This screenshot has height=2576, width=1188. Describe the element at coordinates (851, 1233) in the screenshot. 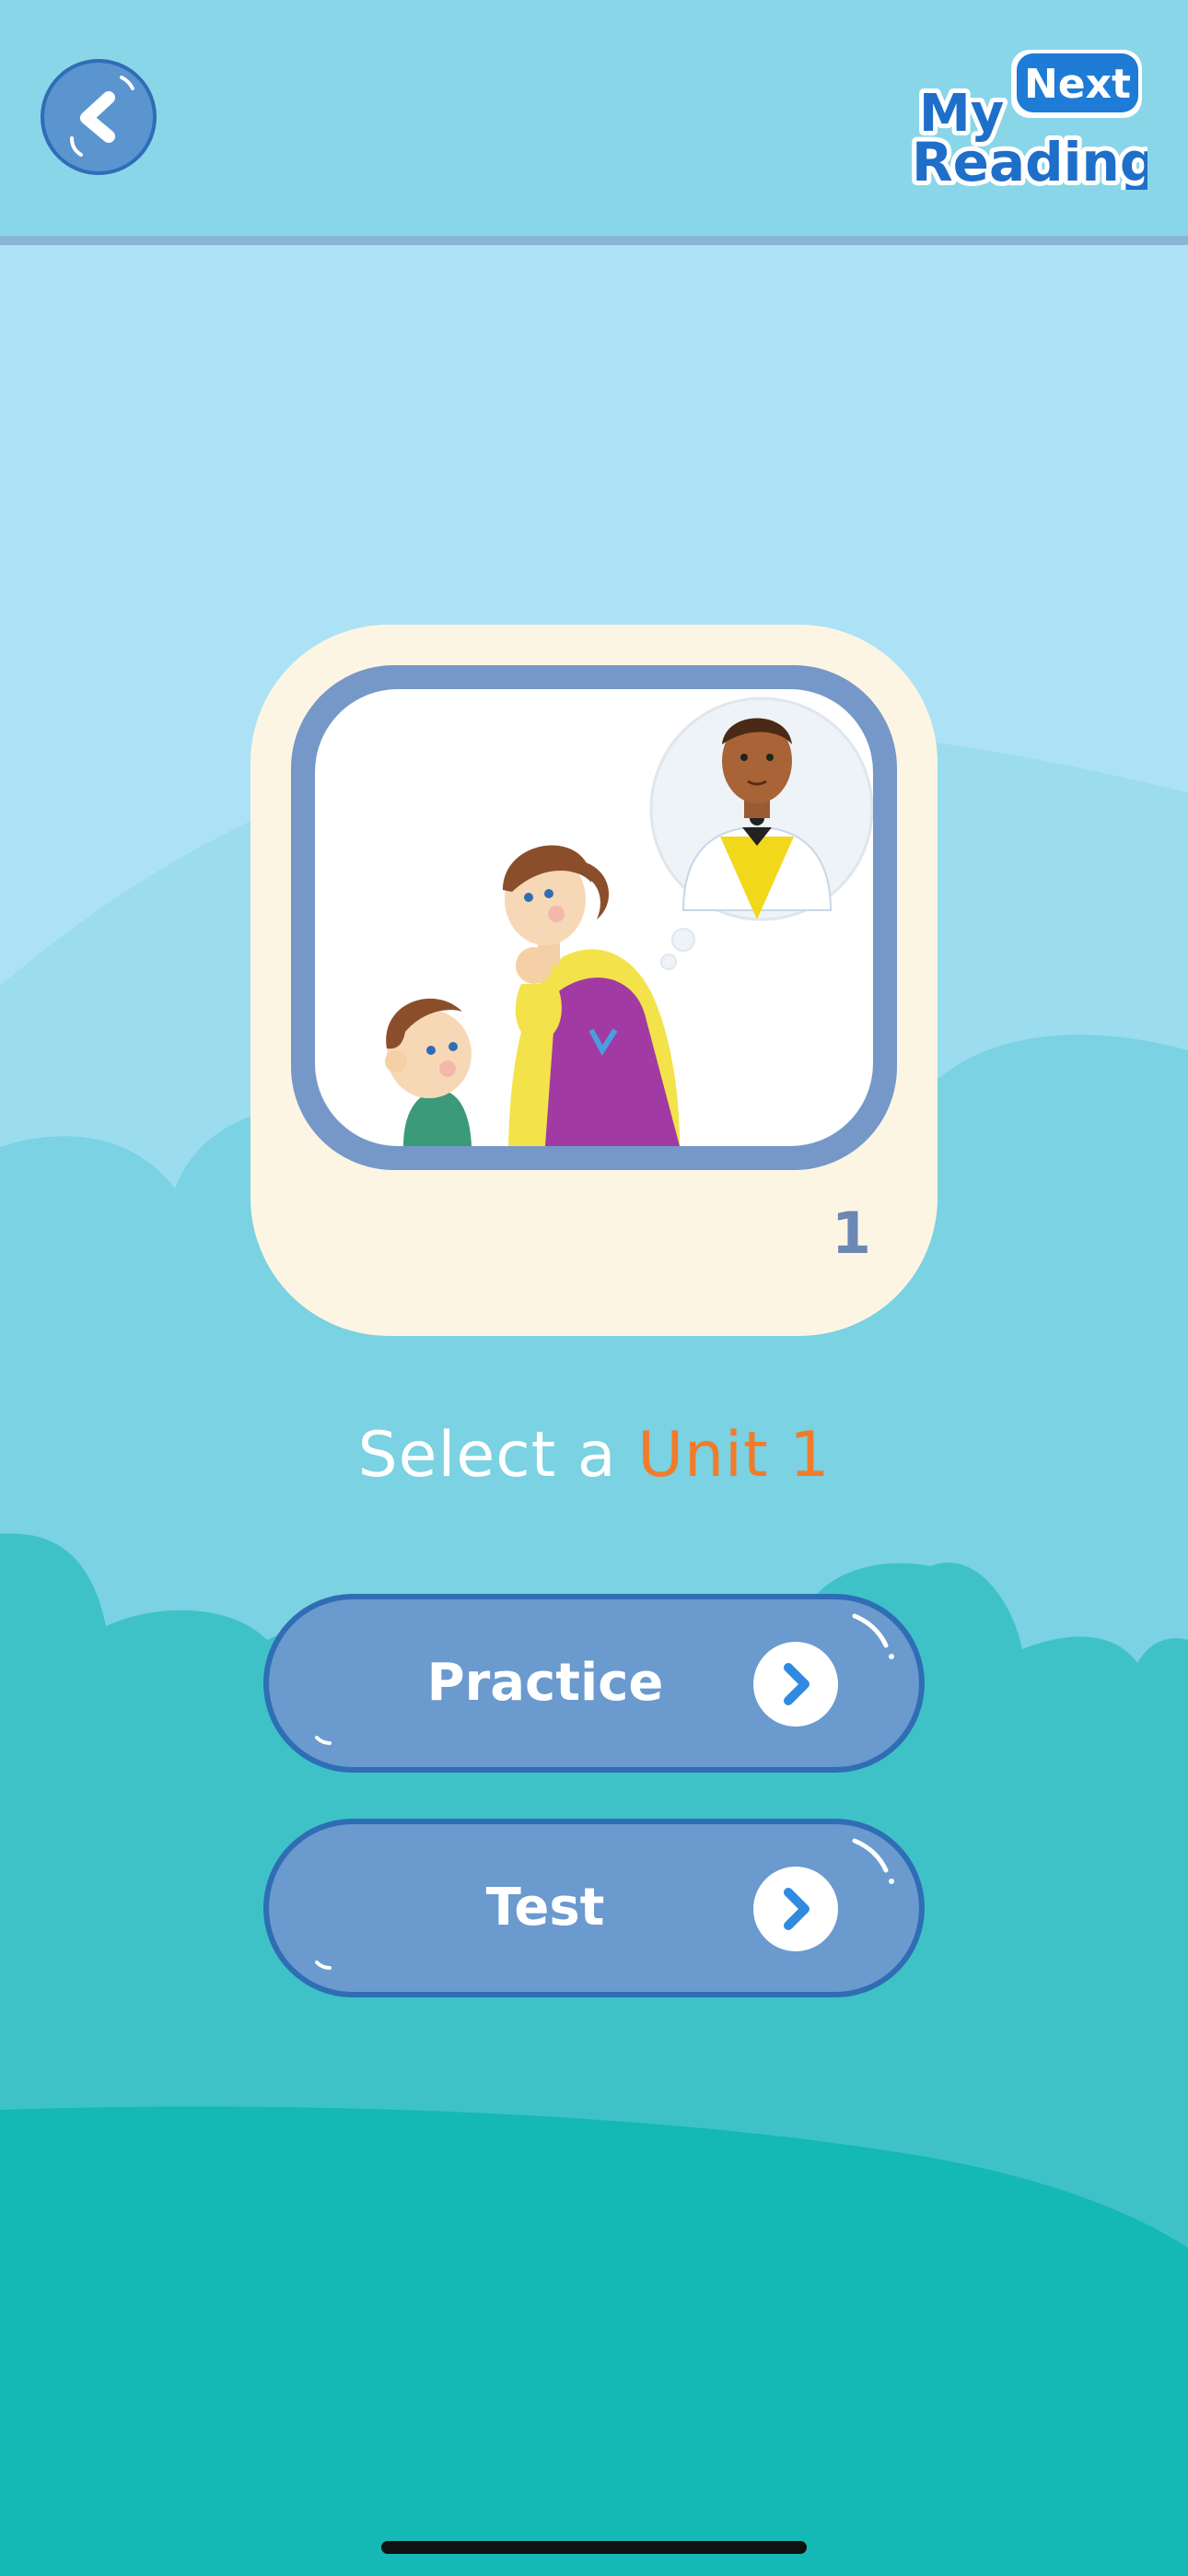

I see `unit-number: 1` at that location.